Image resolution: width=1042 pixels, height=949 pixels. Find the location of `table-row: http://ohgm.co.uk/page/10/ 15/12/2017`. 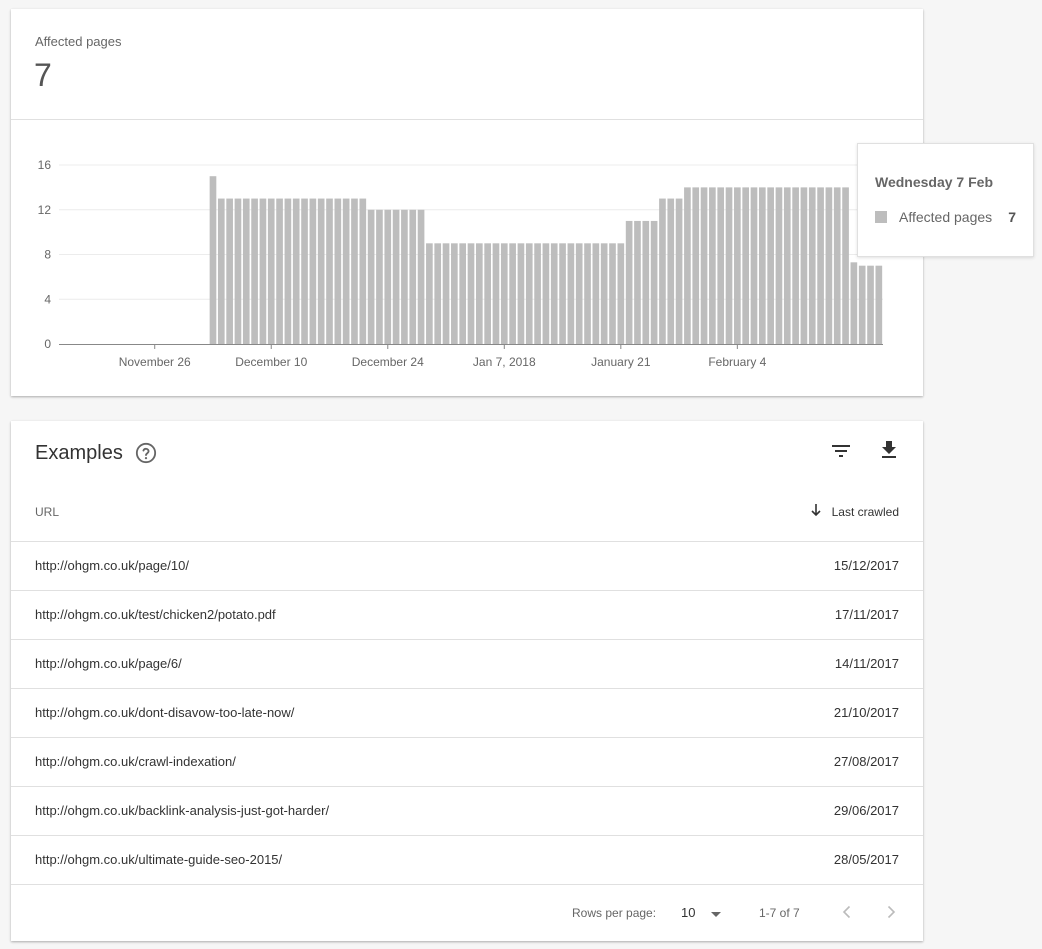

table-row: http://ohgm.co.uk/page/10/ 15/12/2017 is located at coordinates (467, 566).